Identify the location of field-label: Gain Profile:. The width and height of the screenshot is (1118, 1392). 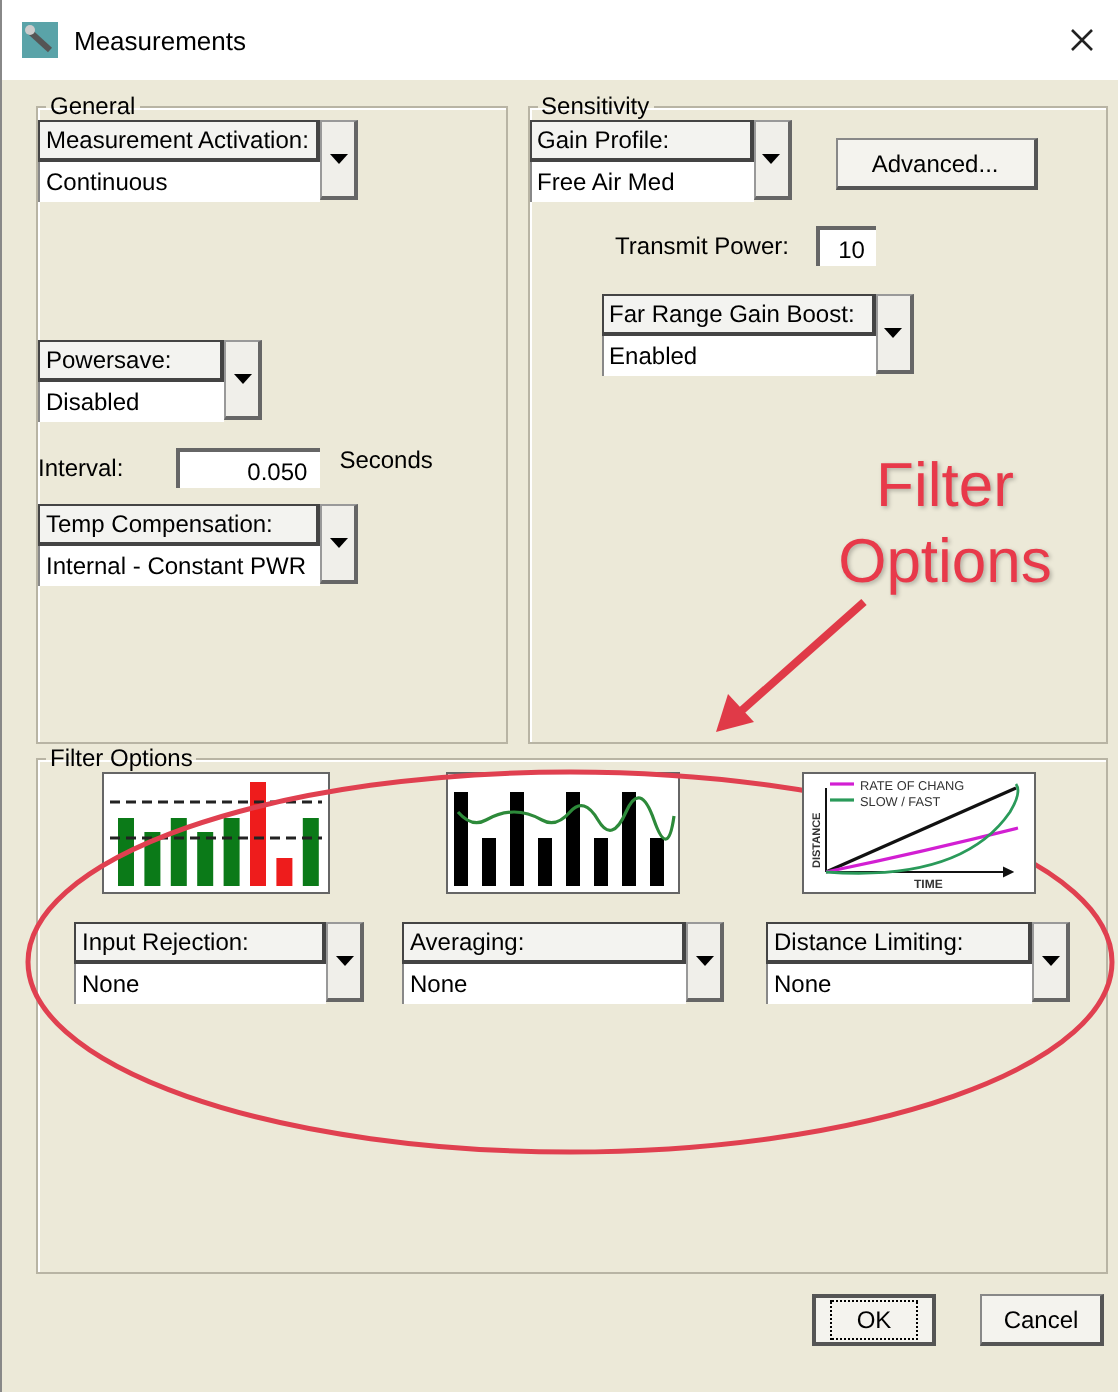
(641, 141).